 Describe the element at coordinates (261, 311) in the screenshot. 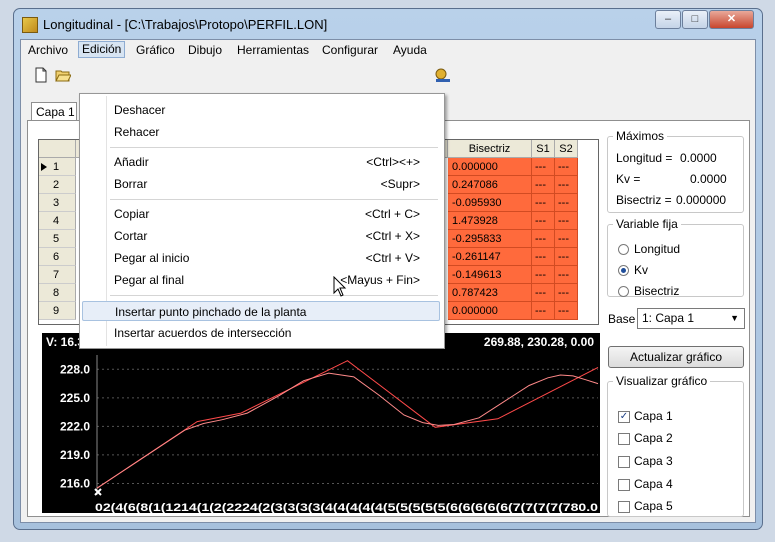

I see `menu-insertar-punto-pinchado: Insertar punto pinchado de la planta` at that location.